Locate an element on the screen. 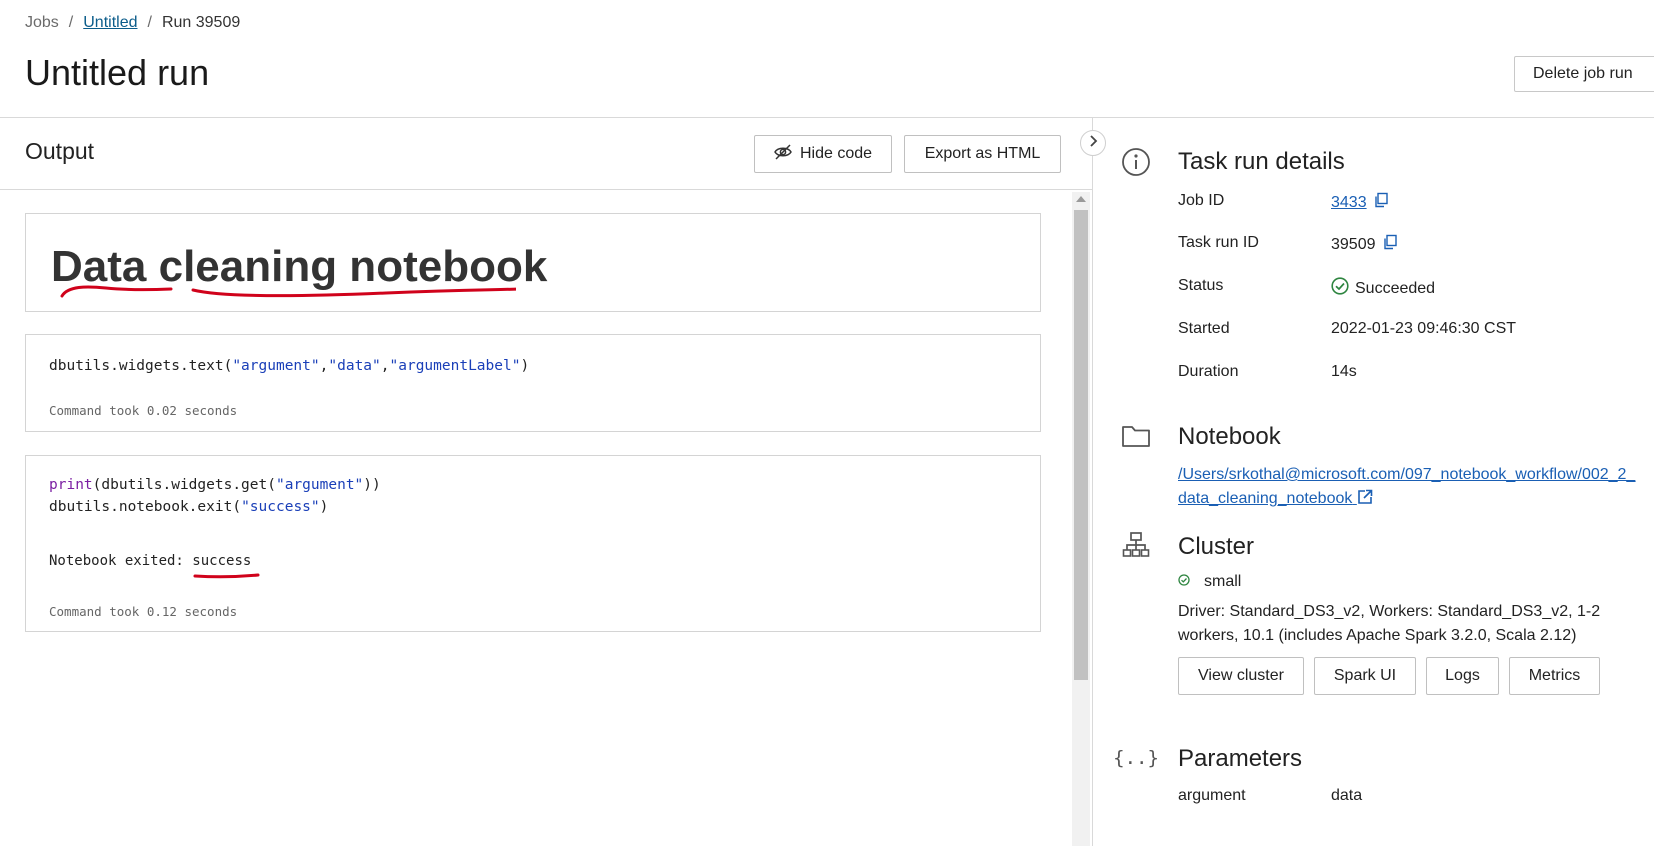 The image size is (1654, 846). external-link-icon is located at coordinates (1365, 501).